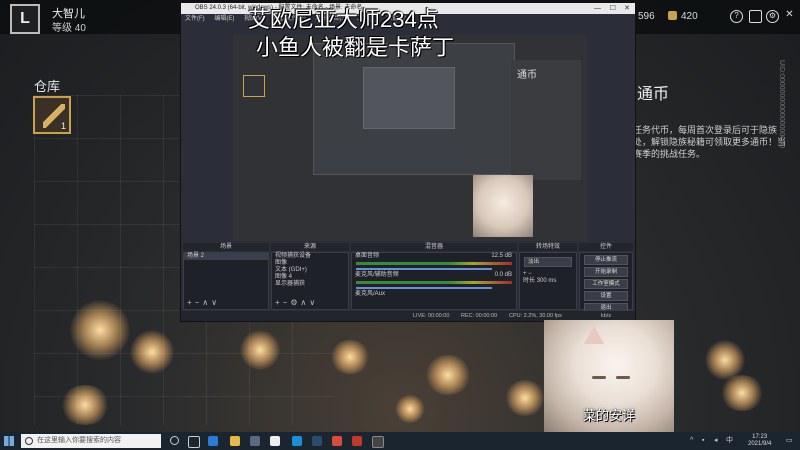 Image resolution: width=800 pixels, height=450 pixels. Describe the element at coordinates (400, 441) in the screenshot. I see `windows-taskbar: 在这里输入你要搜索的内容 ^ ▪ ◂ 中 17:23 2021/9/4 ▭` at that location.